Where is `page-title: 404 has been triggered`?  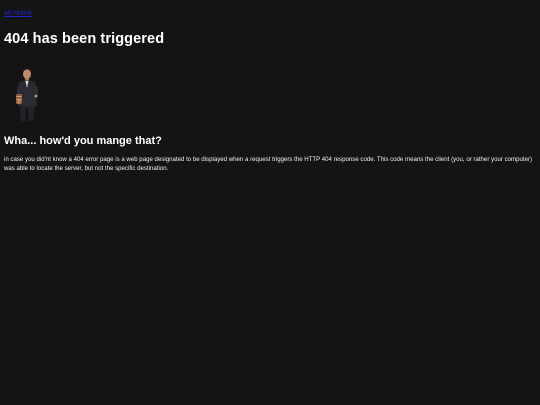
page-title: 404 has been triggered is located at coordinates (84, 39).